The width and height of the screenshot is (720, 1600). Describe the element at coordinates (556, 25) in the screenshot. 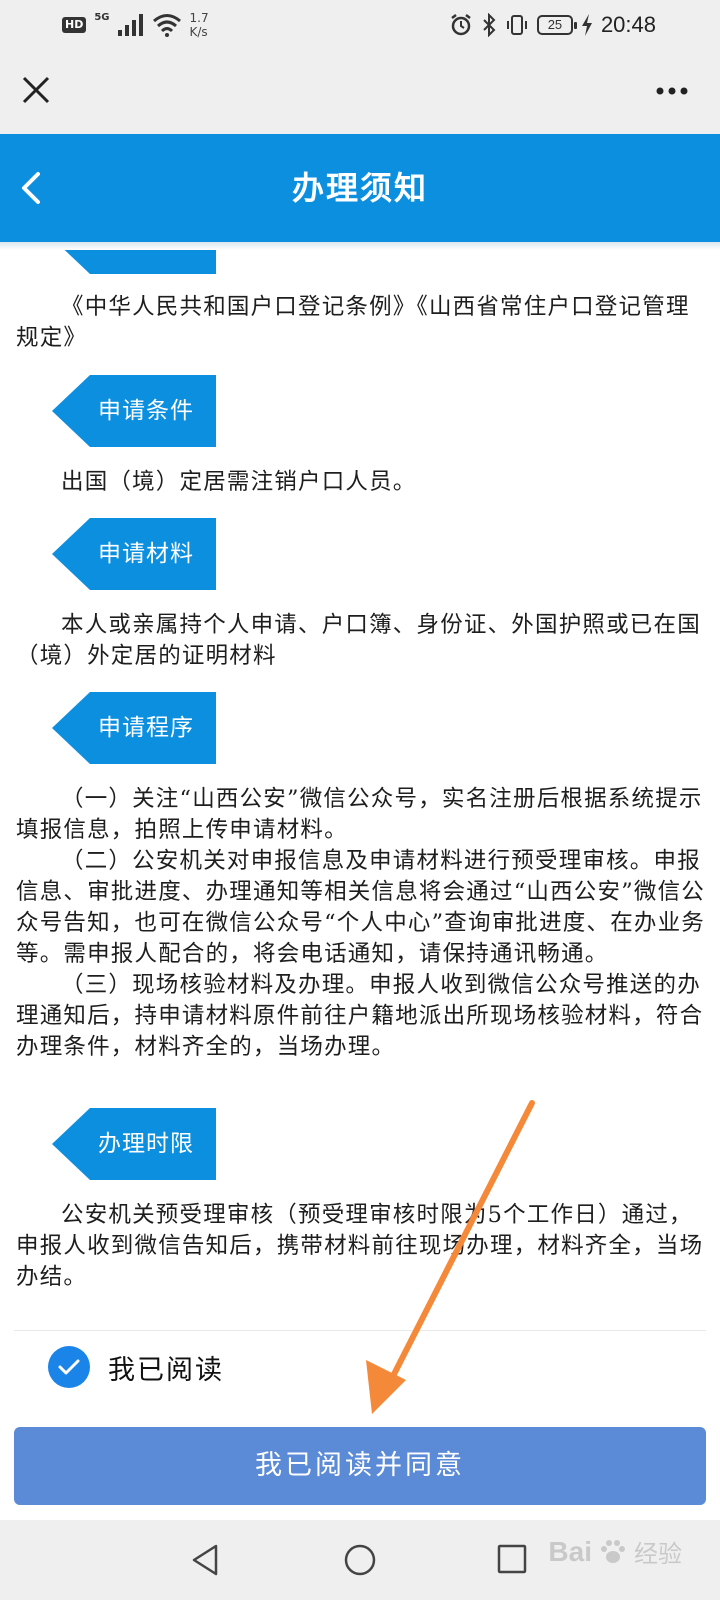

I see `battery-icon: 25` at that location.